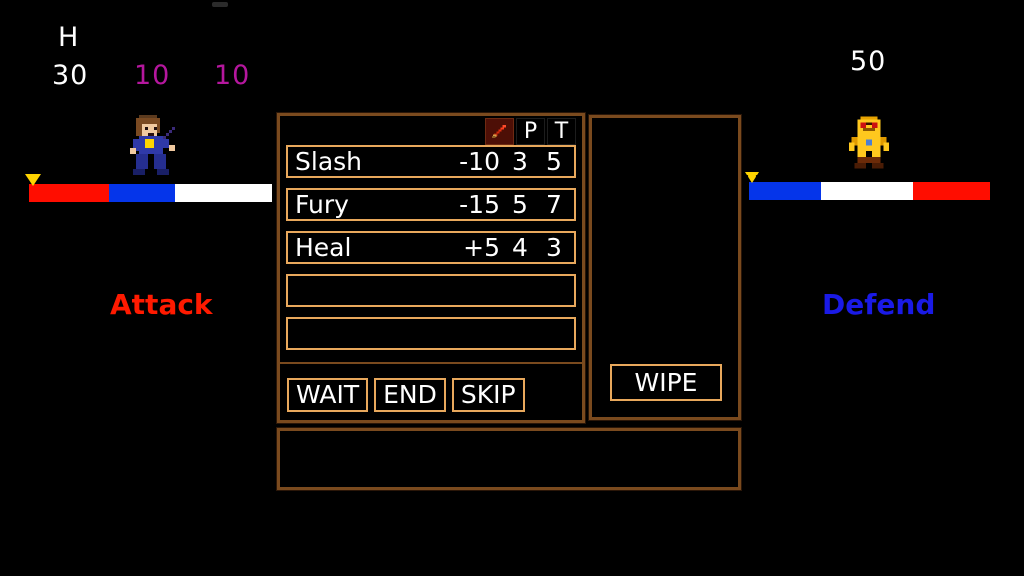 This screenshot has height=576, width=1024. I want to click on skill-power: -15, so click(479, 204).